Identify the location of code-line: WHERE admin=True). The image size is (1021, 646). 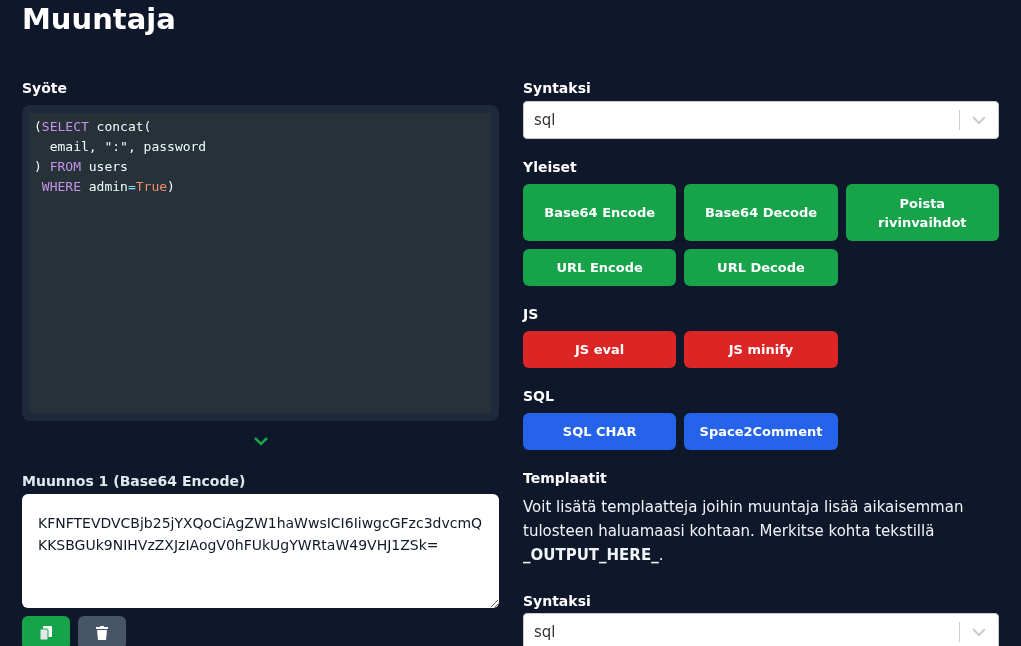
(107, 187).